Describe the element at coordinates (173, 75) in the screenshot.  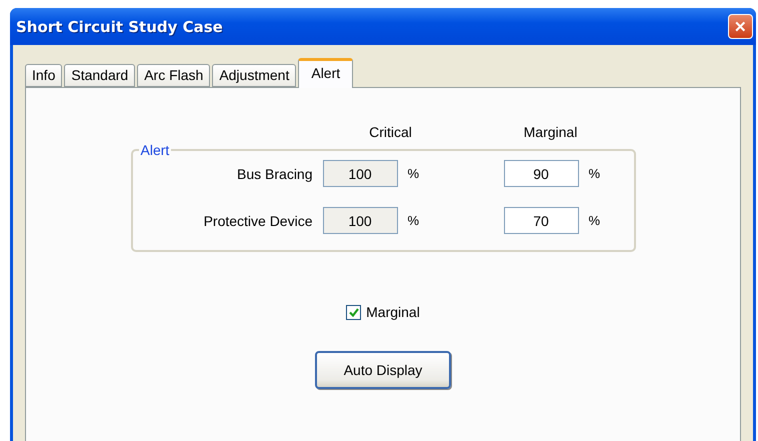
I see `tab: Arc Flash` at that location.